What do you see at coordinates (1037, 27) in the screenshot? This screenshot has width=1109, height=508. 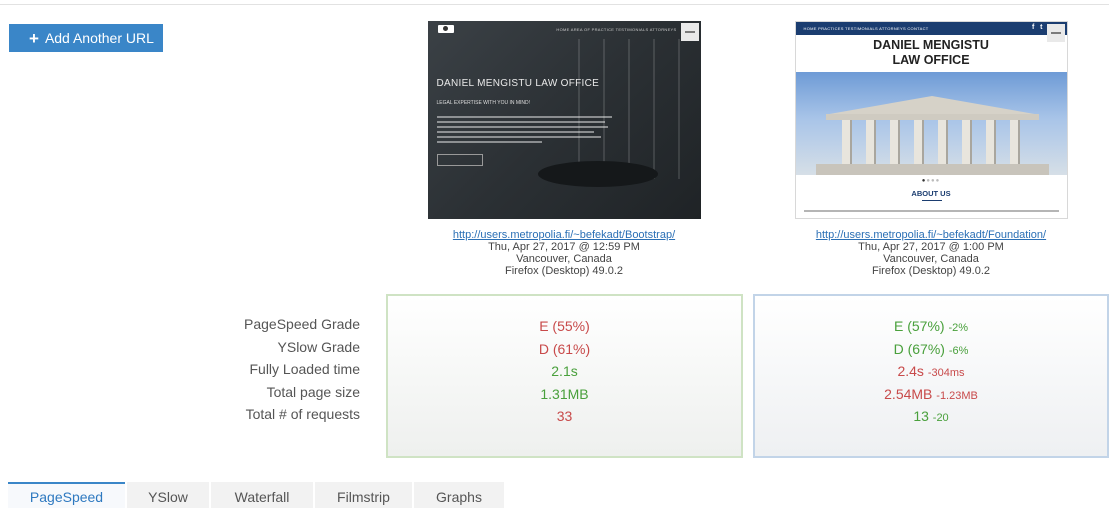 I see `social-icons: f t` at bounding box center [1037, 27].